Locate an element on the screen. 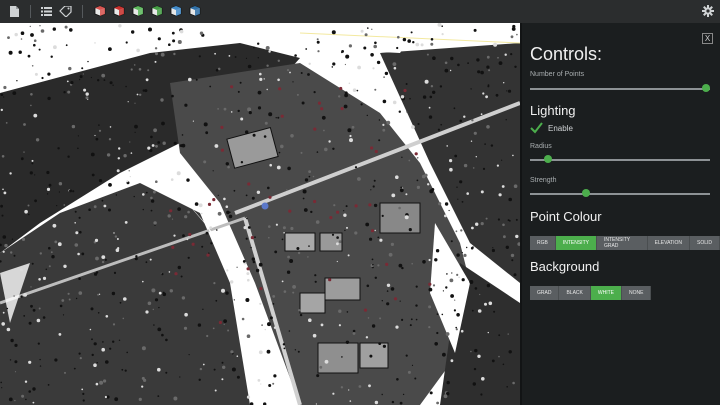  number-of-points-slider is located at coordinates (620, 88).